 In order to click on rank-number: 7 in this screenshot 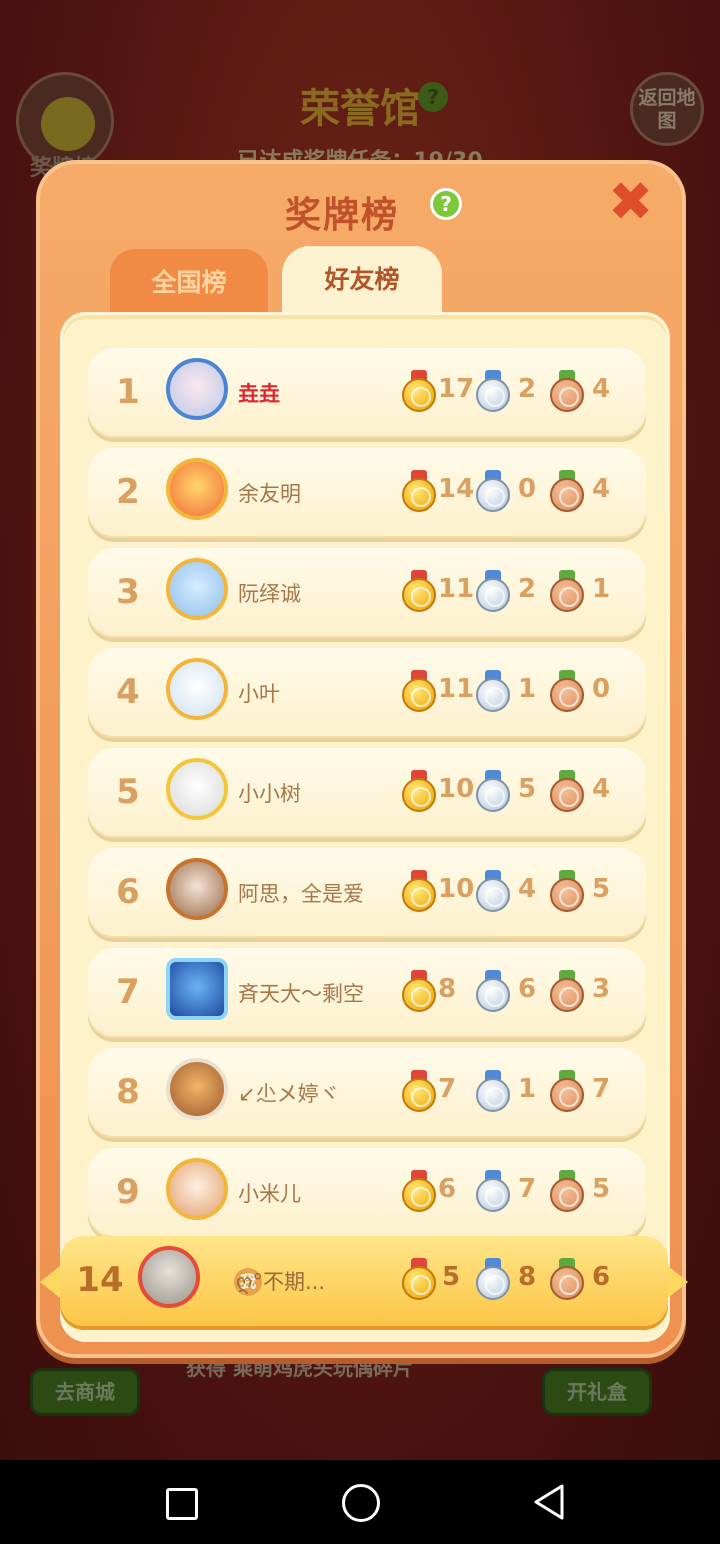, I will do `click(128, 992)`.